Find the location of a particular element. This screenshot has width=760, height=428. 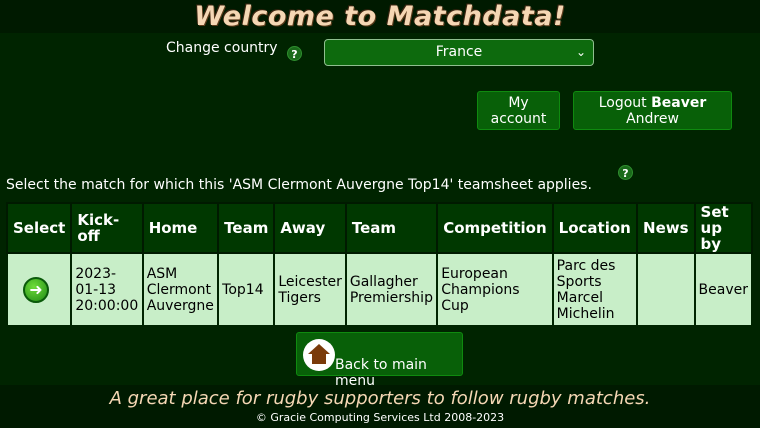

cell-news is located at coordinates (666, 289).